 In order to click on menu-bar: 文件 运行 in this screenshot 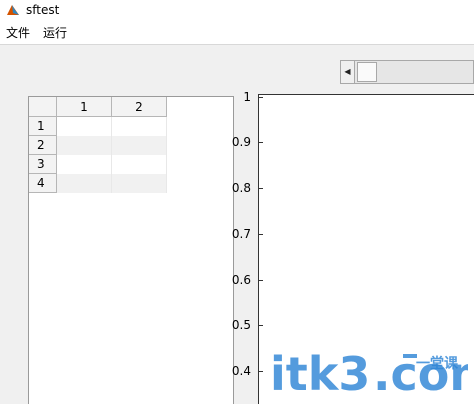, I will do `click(237, 33)`.